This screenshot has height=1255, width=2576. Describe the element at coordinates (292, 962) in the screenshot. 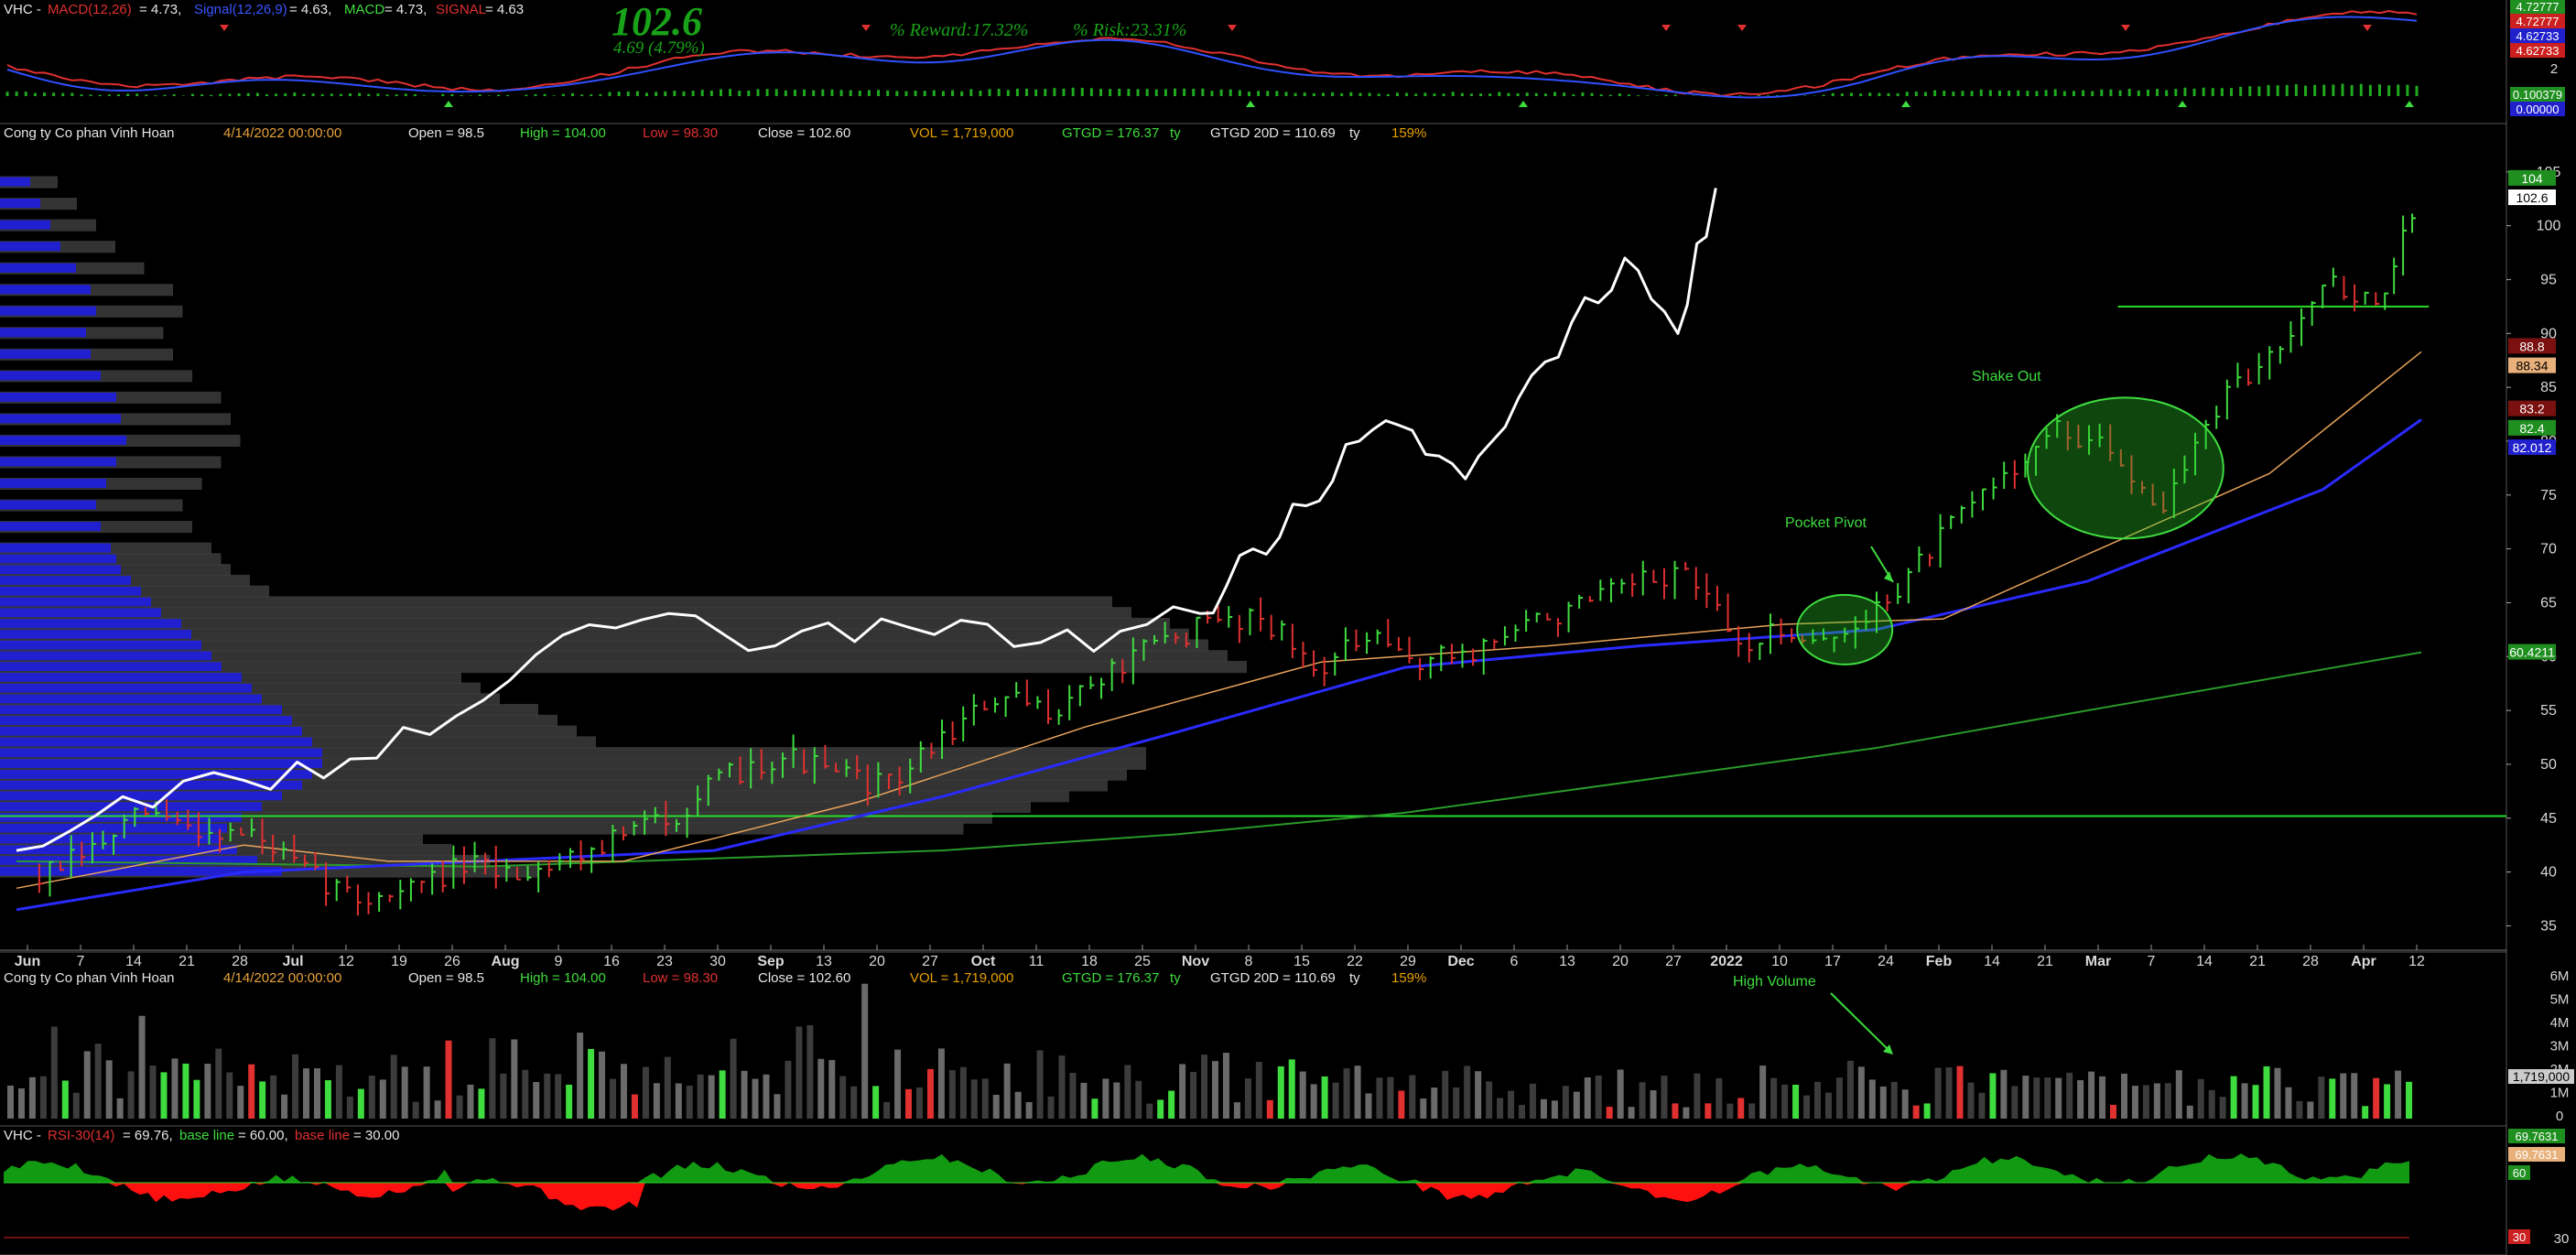

I see `x-axis-label: Jul` at that location.